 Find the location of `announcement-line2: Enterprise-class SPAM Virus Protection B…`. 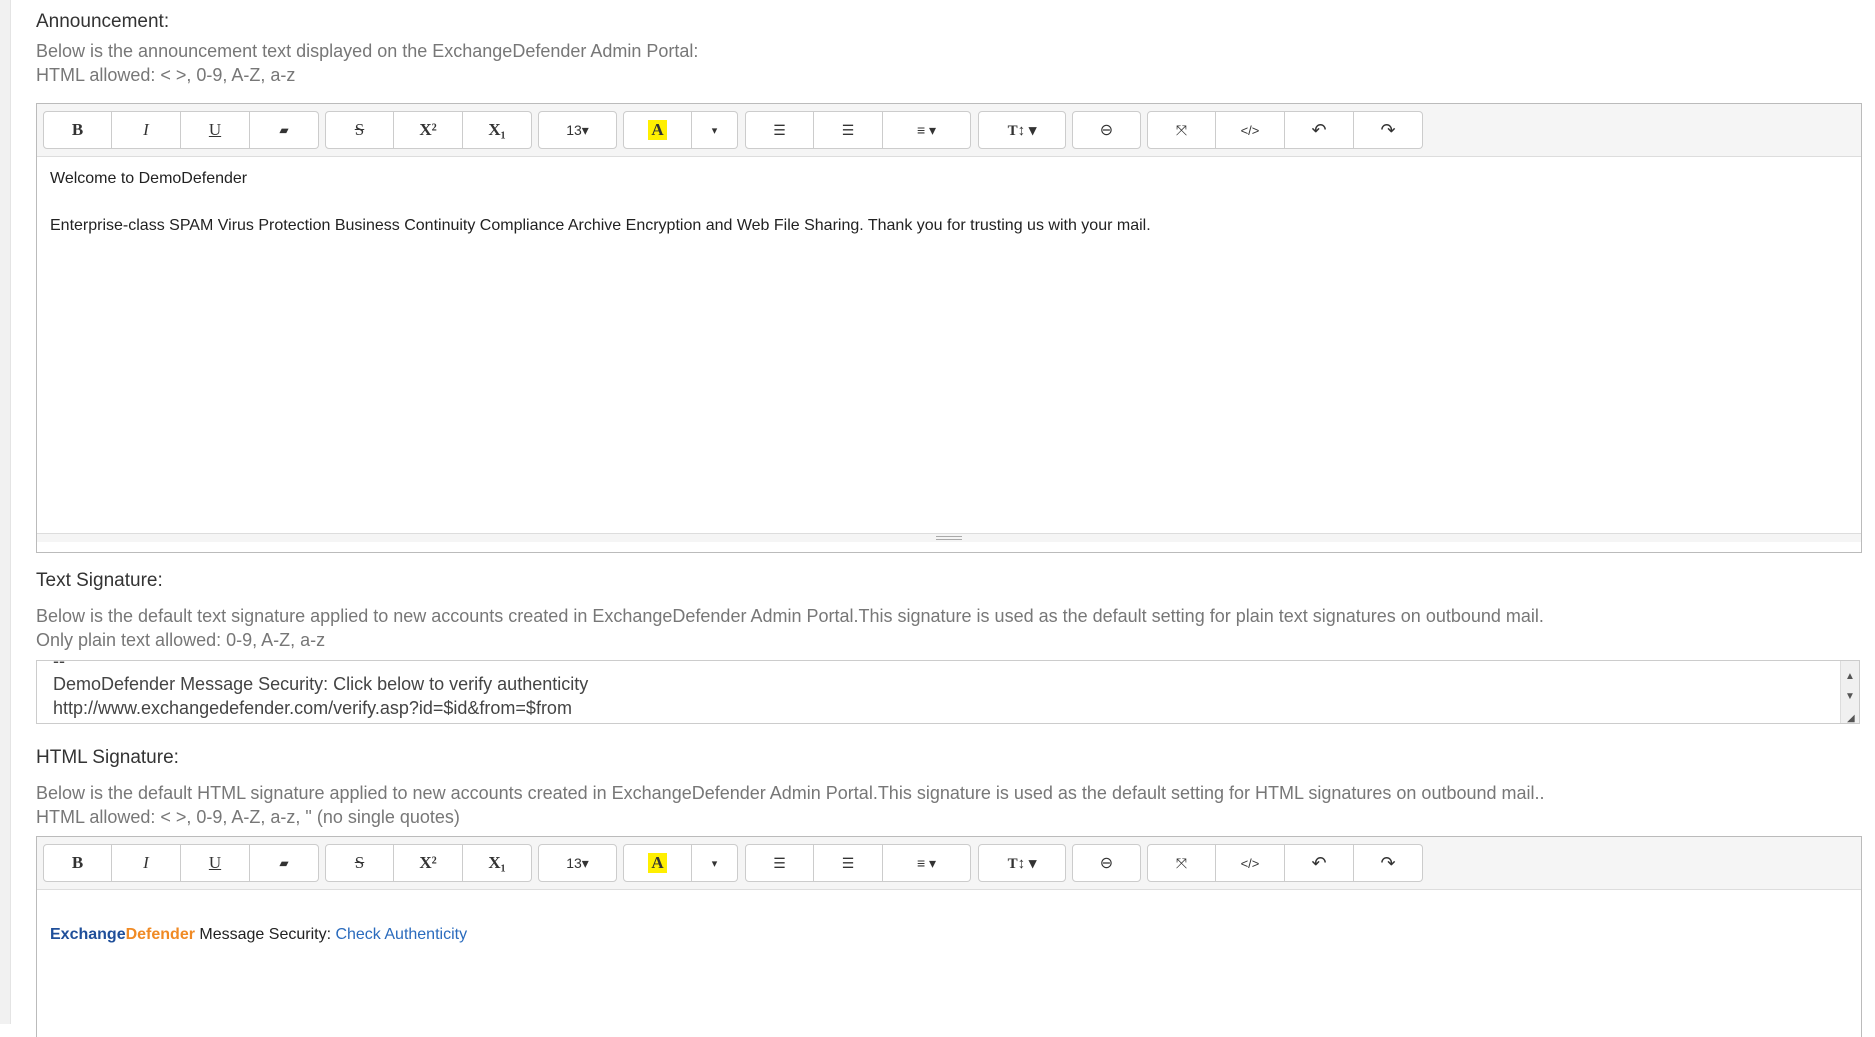

announcement-line2: Enterprise-class SPAM Virus Protection B… is located at coordinates (600, 225).